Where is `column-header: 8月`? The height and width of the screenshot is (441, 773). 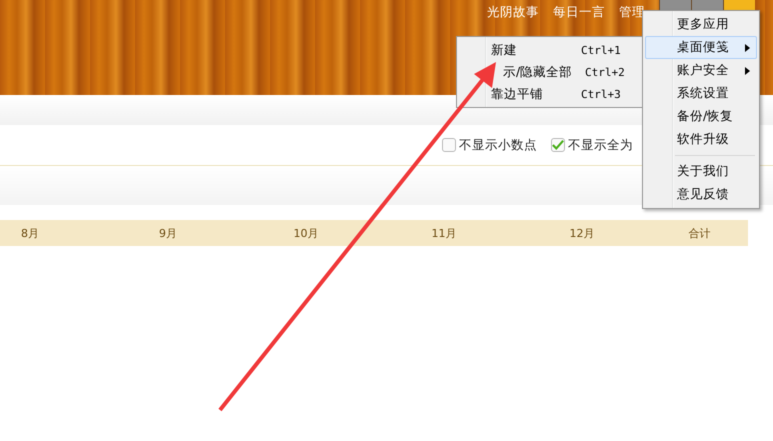 column-header: 8月 is located at coordinates (30, 233).